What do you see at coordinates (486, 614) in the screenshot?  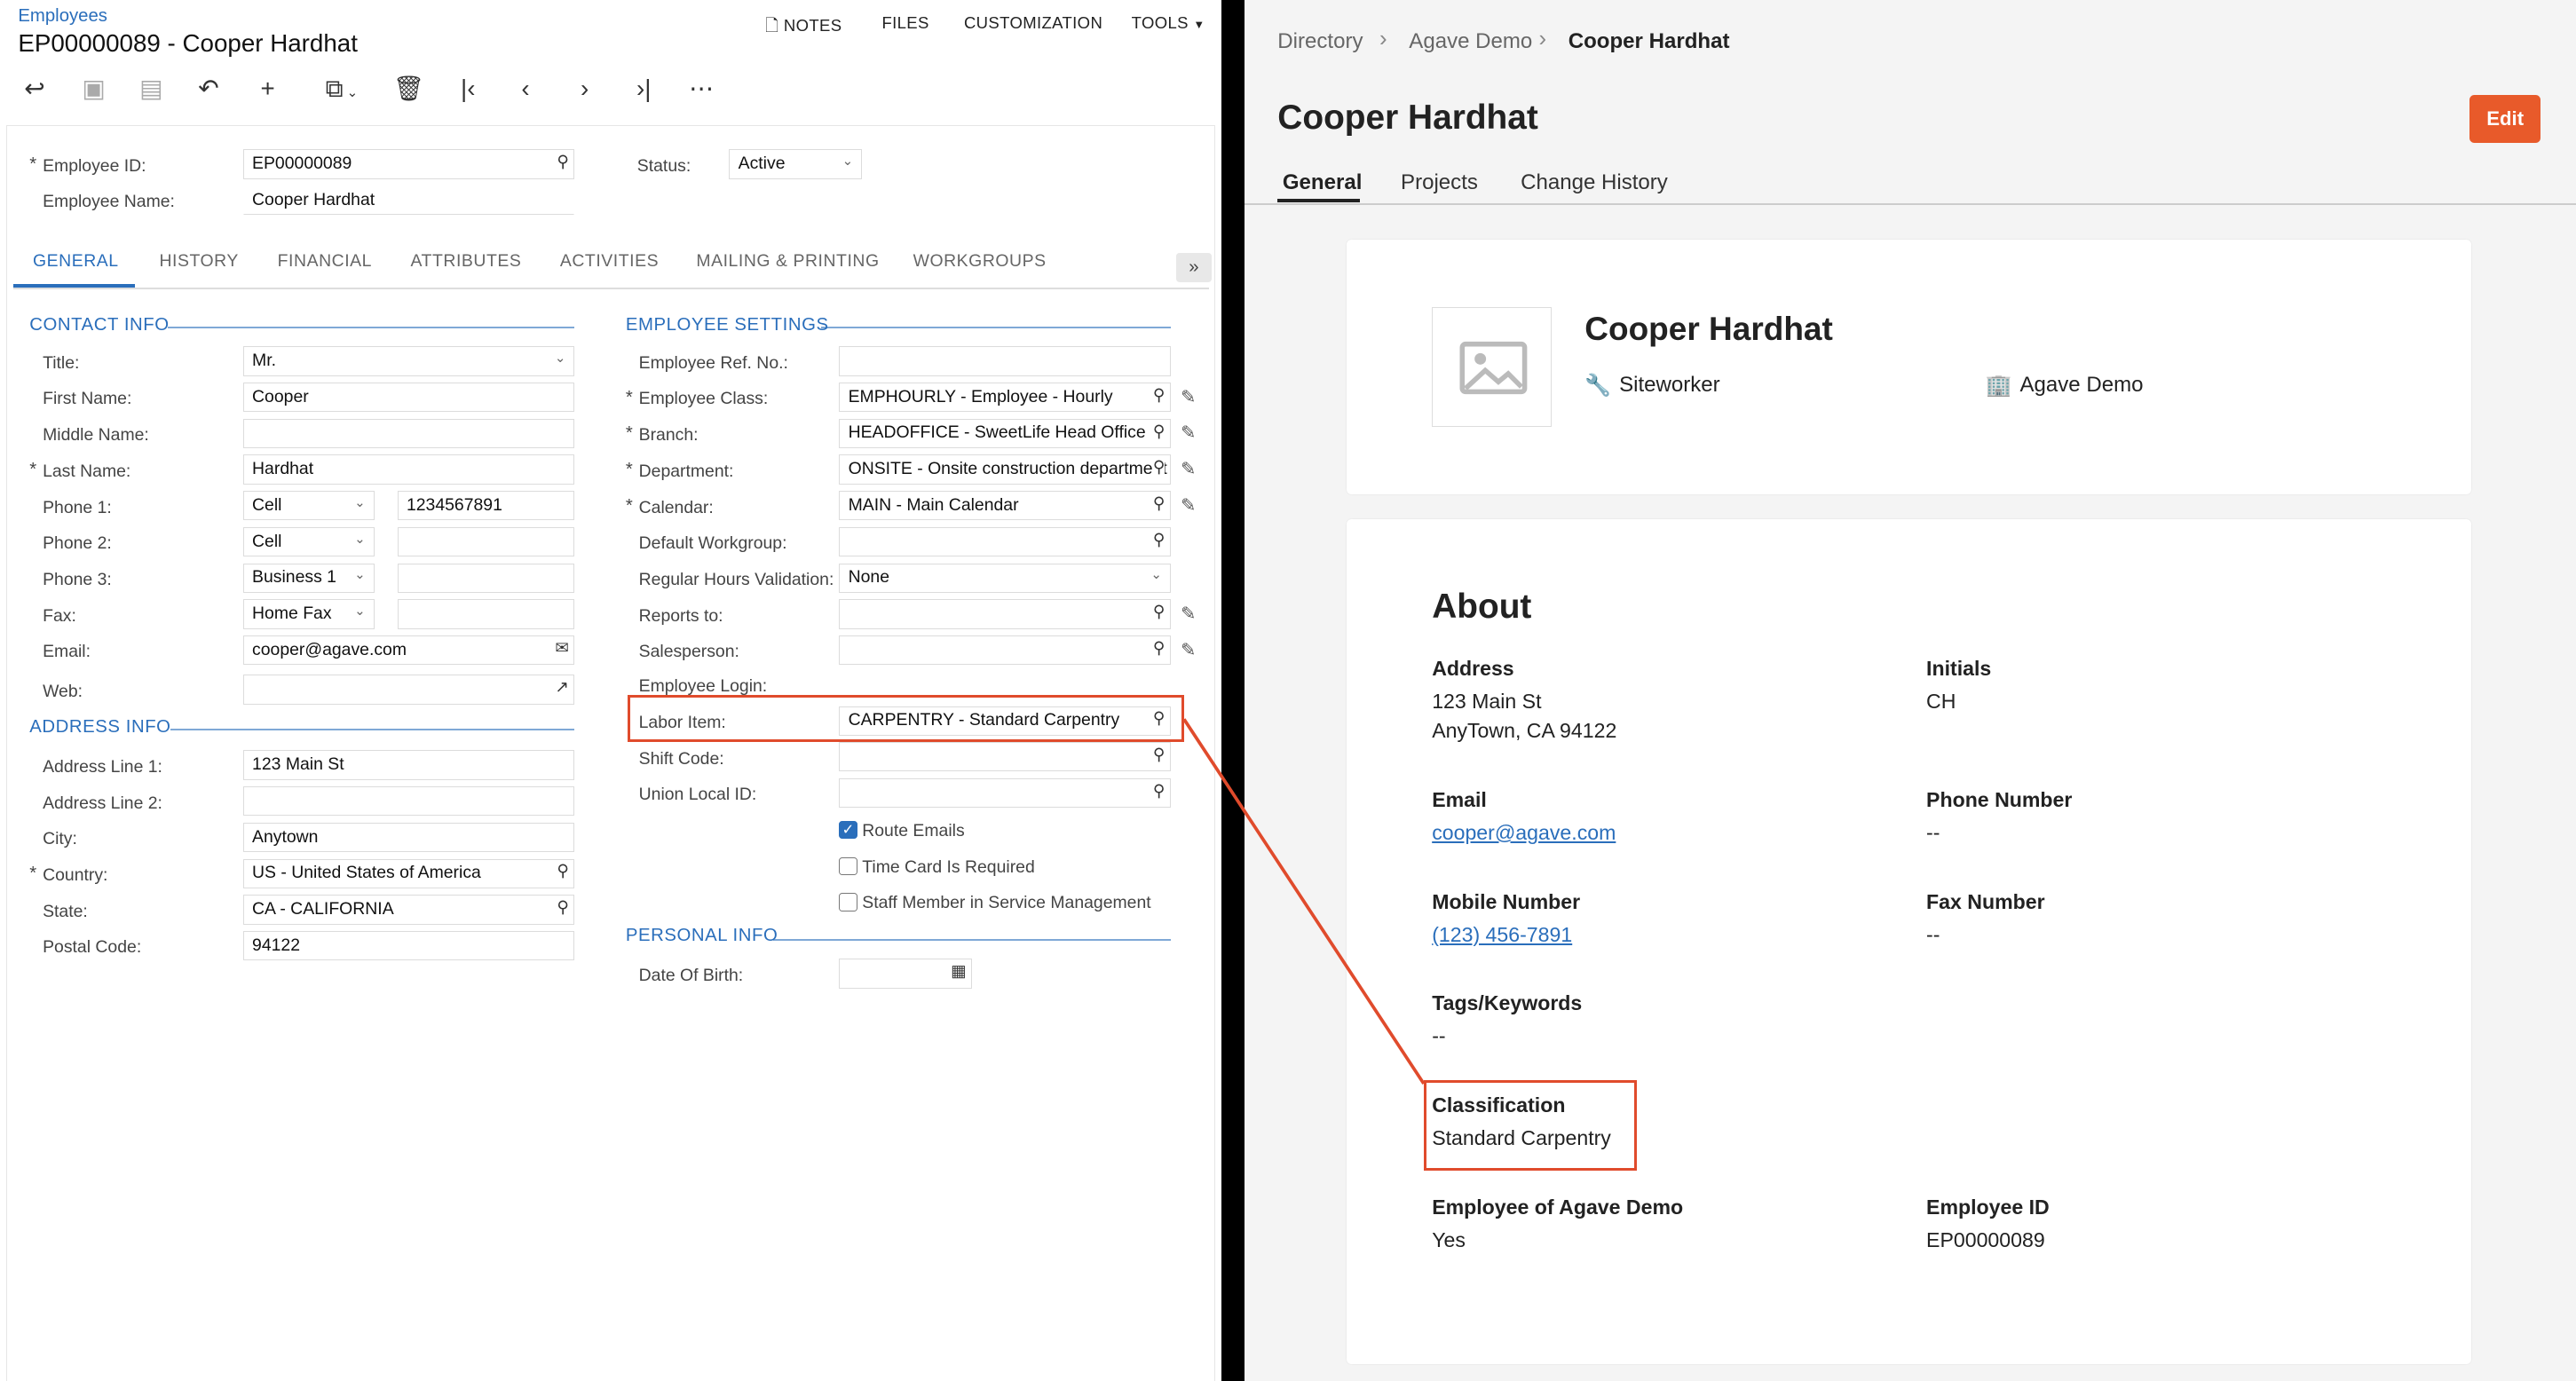 I see `fax-field` at bounding box center [486, 614].